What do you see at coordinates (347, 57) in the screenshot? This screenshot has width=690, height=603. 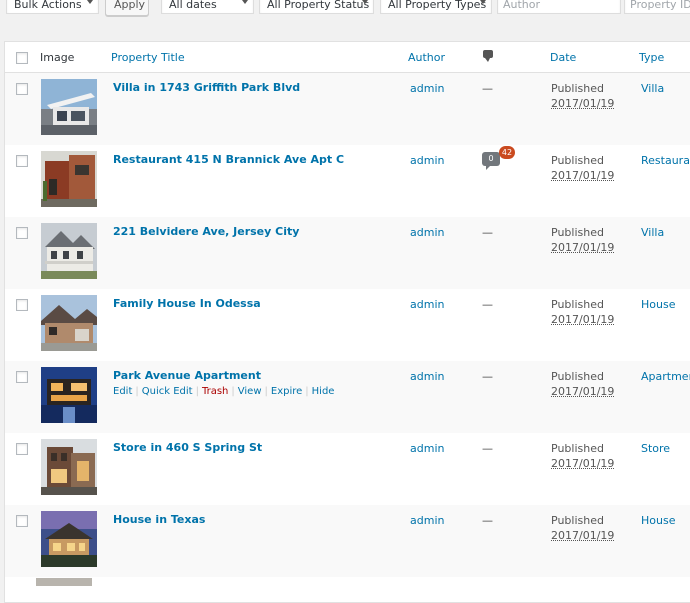 I see `table-header: Image Property Title Author Date Type` at bounding box center [347, 57].